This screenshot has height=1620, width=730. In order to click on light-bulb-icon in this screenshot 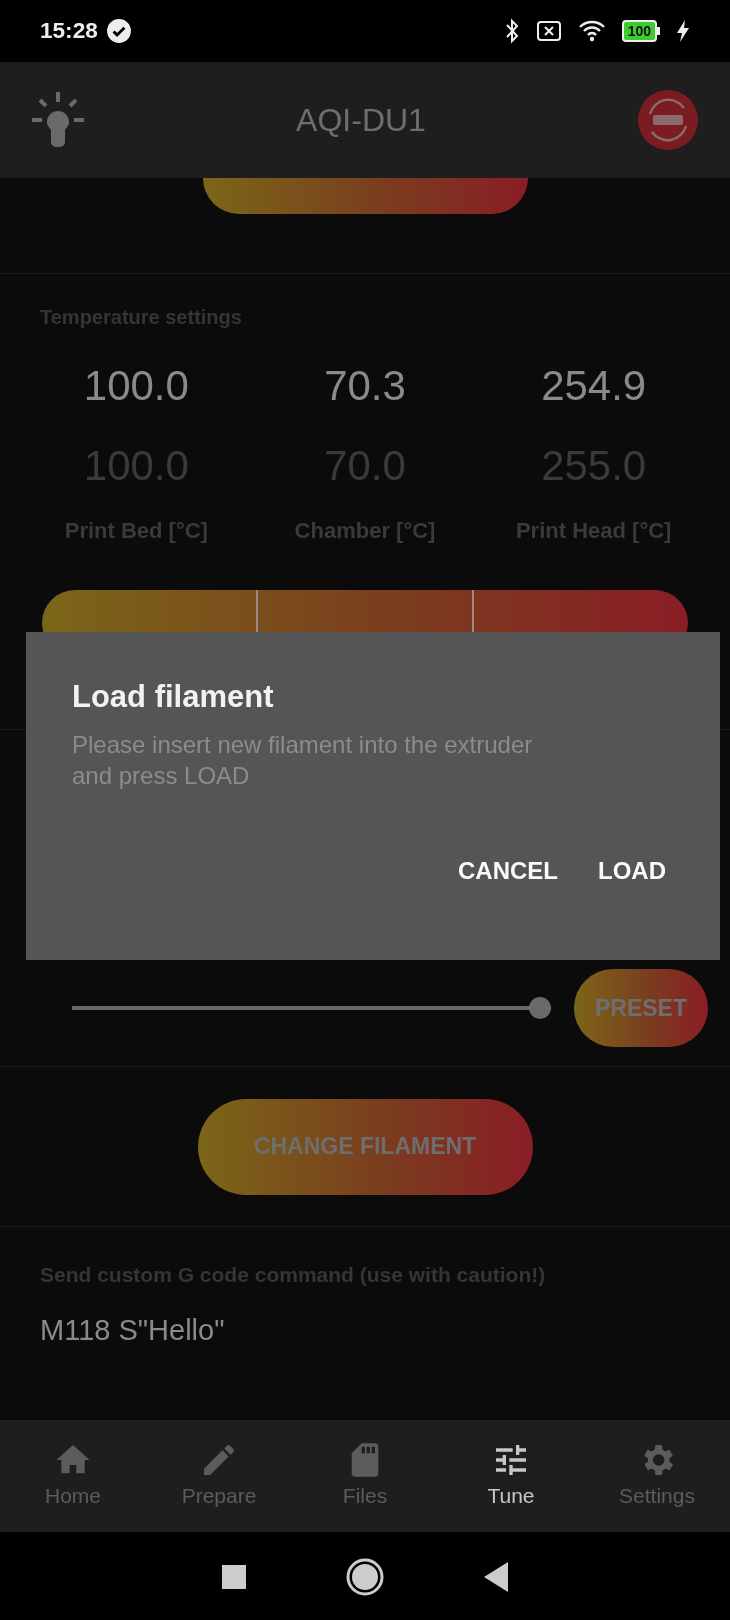, I will do `click(58, 120)`.